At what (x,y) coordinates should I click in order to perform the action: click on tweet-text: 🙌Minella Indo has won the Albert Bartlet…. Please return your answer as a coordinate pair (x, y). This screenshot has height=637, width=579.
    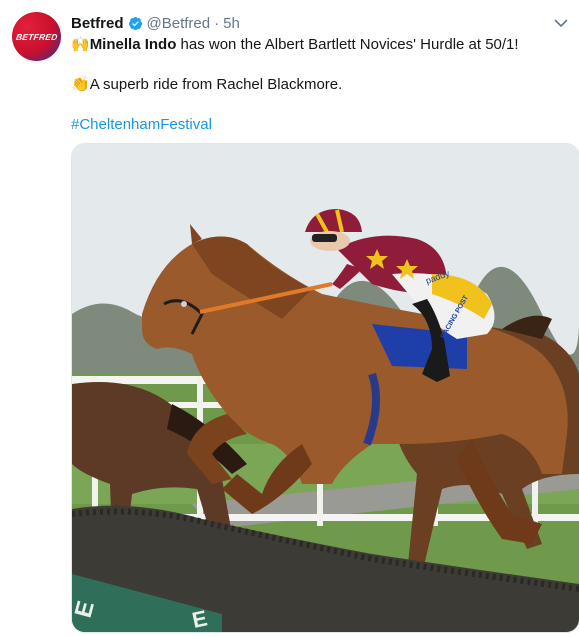
    Looking at the image, I should click on (321, 85).